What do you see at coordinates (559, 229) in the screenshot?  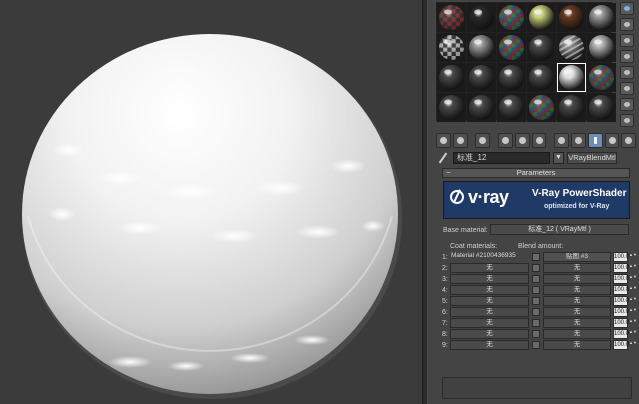 I see `base-material-button: 标准_12 ( VRayMtl )` at bounding box center [559, 229].